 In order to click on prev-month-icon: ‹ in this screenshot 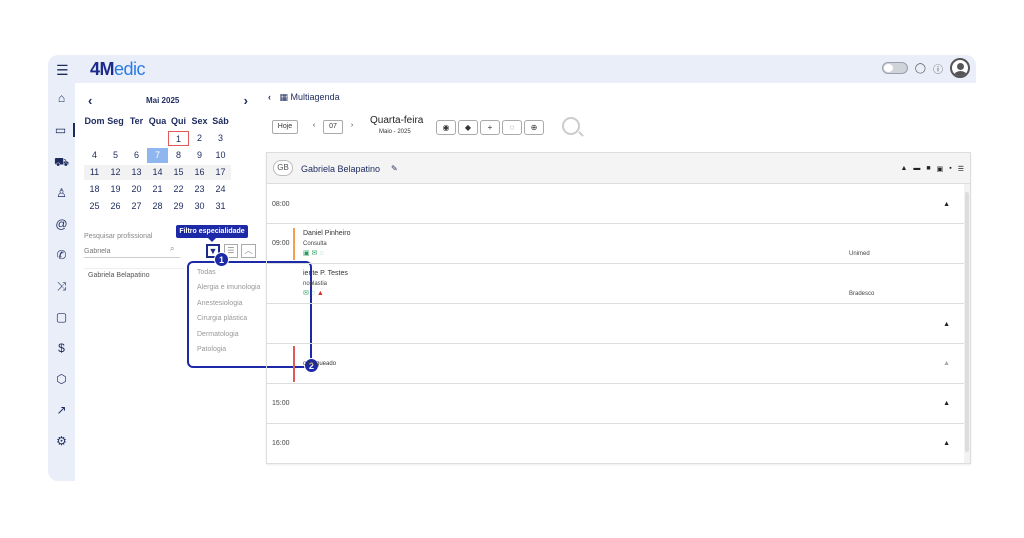, I will do `click(90, 100)`.